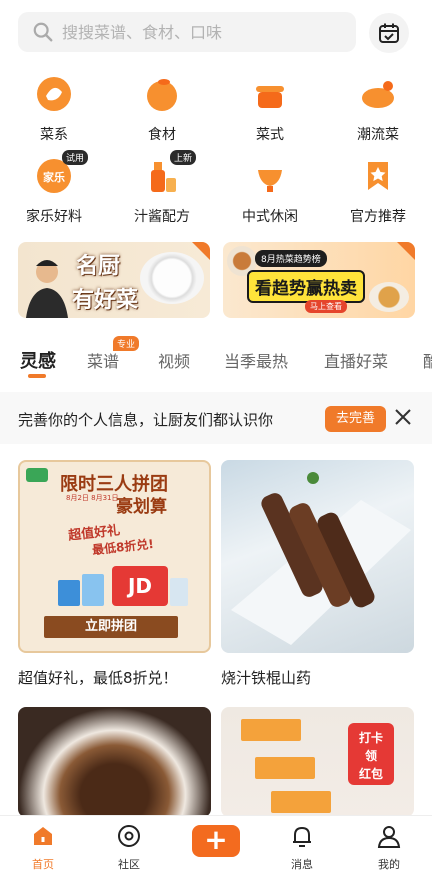  What do you see at coordinates (169, 173) in the screenshot?
I see `sauce-bottle-icon: 上新` at bounding box center [169, 173].